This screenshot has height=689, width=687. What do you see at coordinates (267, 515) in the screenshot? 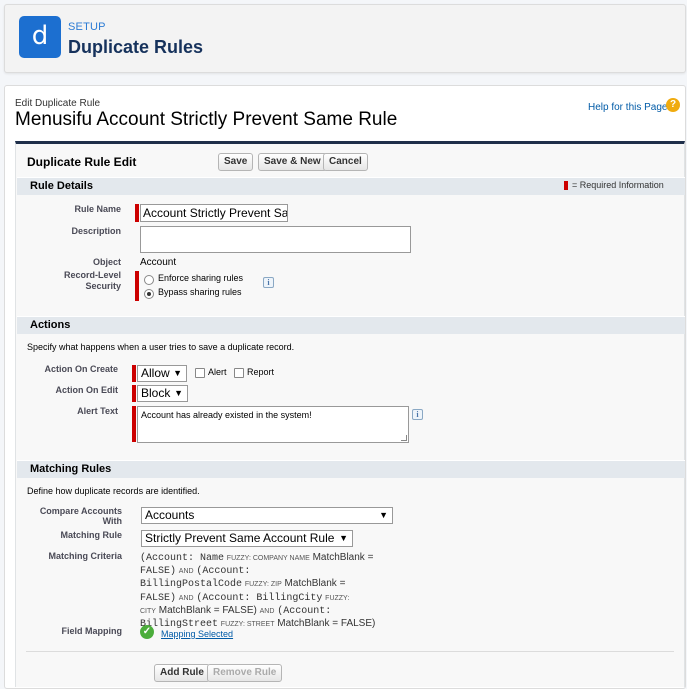
I see `compare-with-select: Accounts ▼` at bounding box center [267, 515].